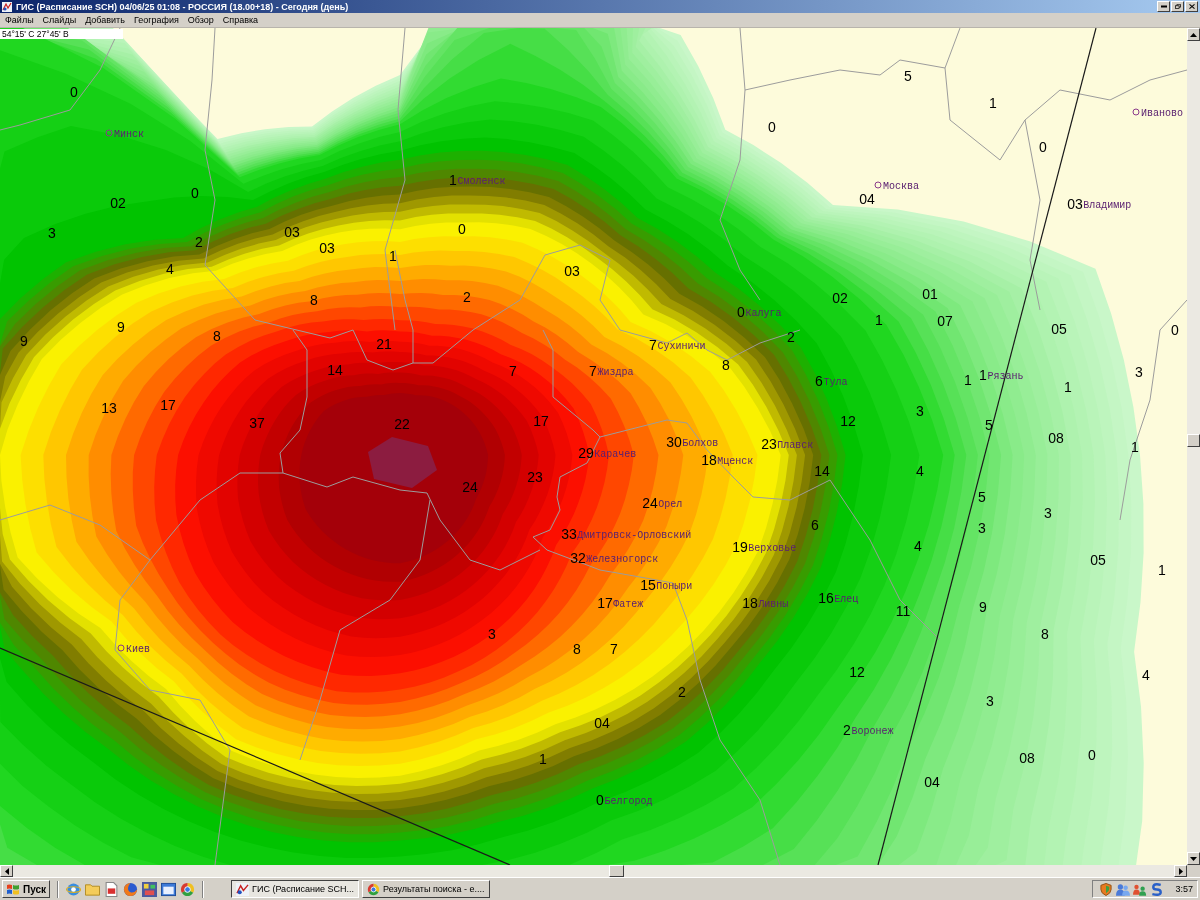  What do you see at coordinates (615, 372) in the screenshot?
I see `city-label: Жиздра` at bounding box center [615, 372].